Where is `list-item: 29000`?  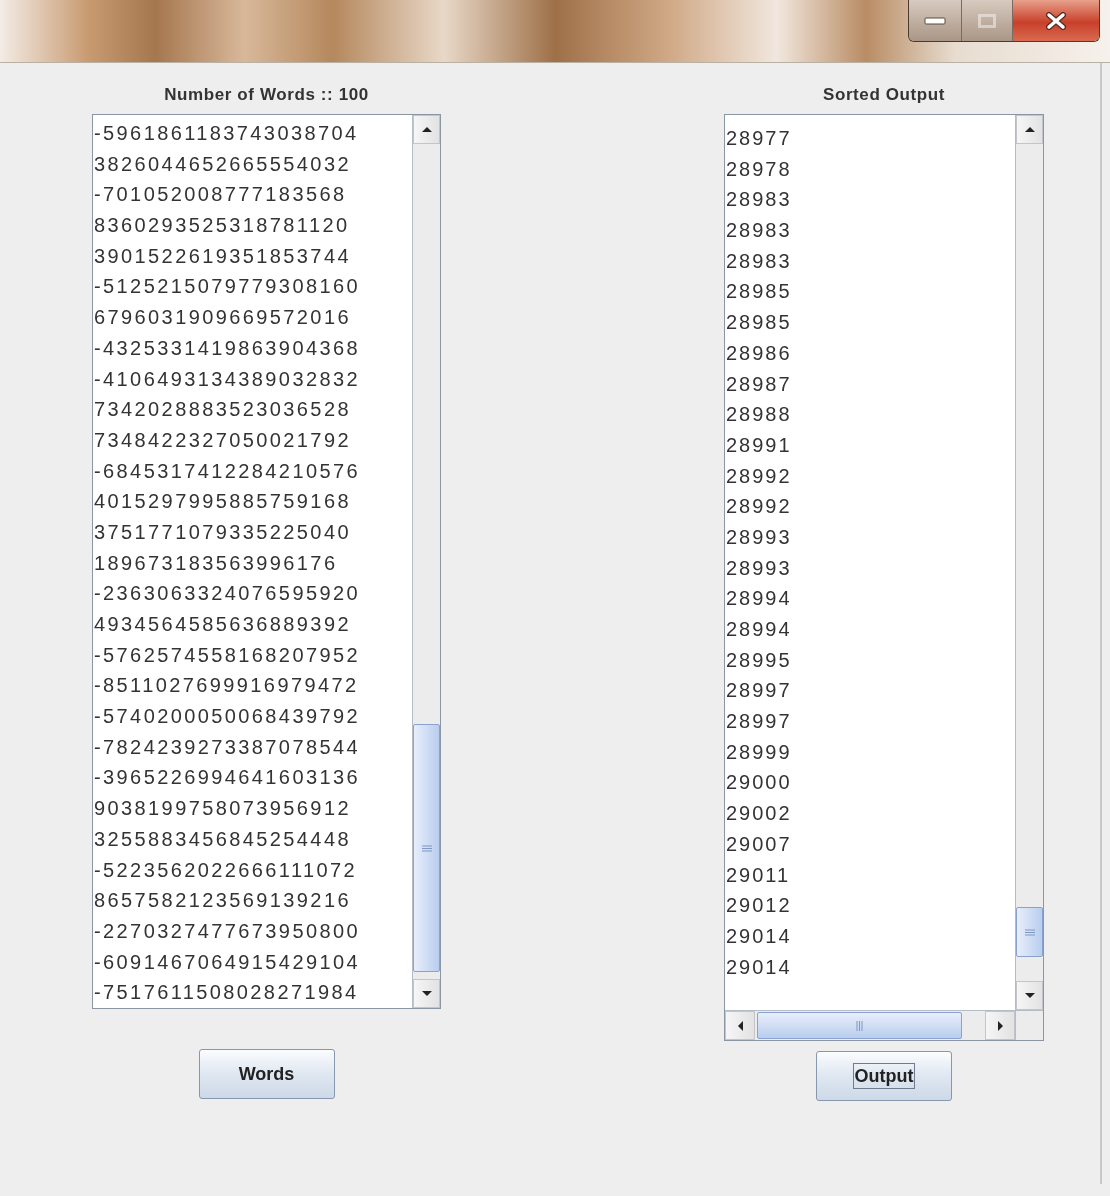
list-item: 29000 is located at coordinates (759, 783).